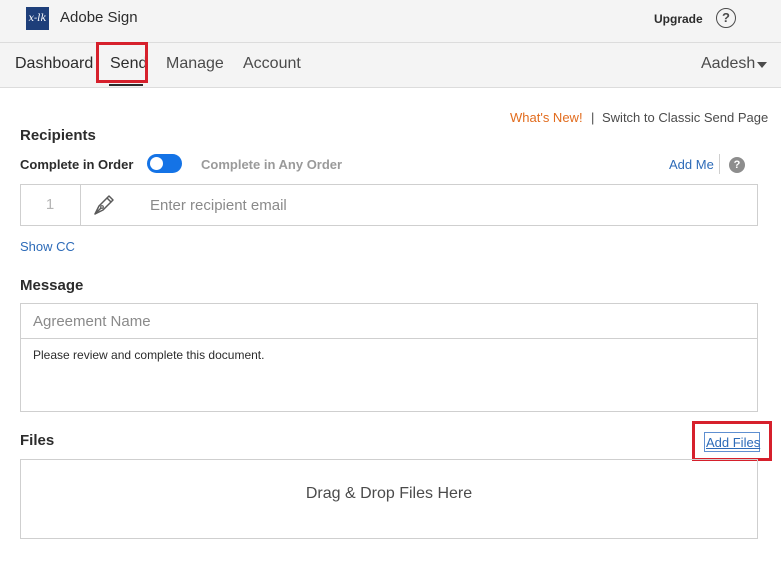 The width and height of the screenshot is (781, 564). Describe the element at coordinates (50, 205) in the screenshot. I see `recipient-order-number: 1` at that location.